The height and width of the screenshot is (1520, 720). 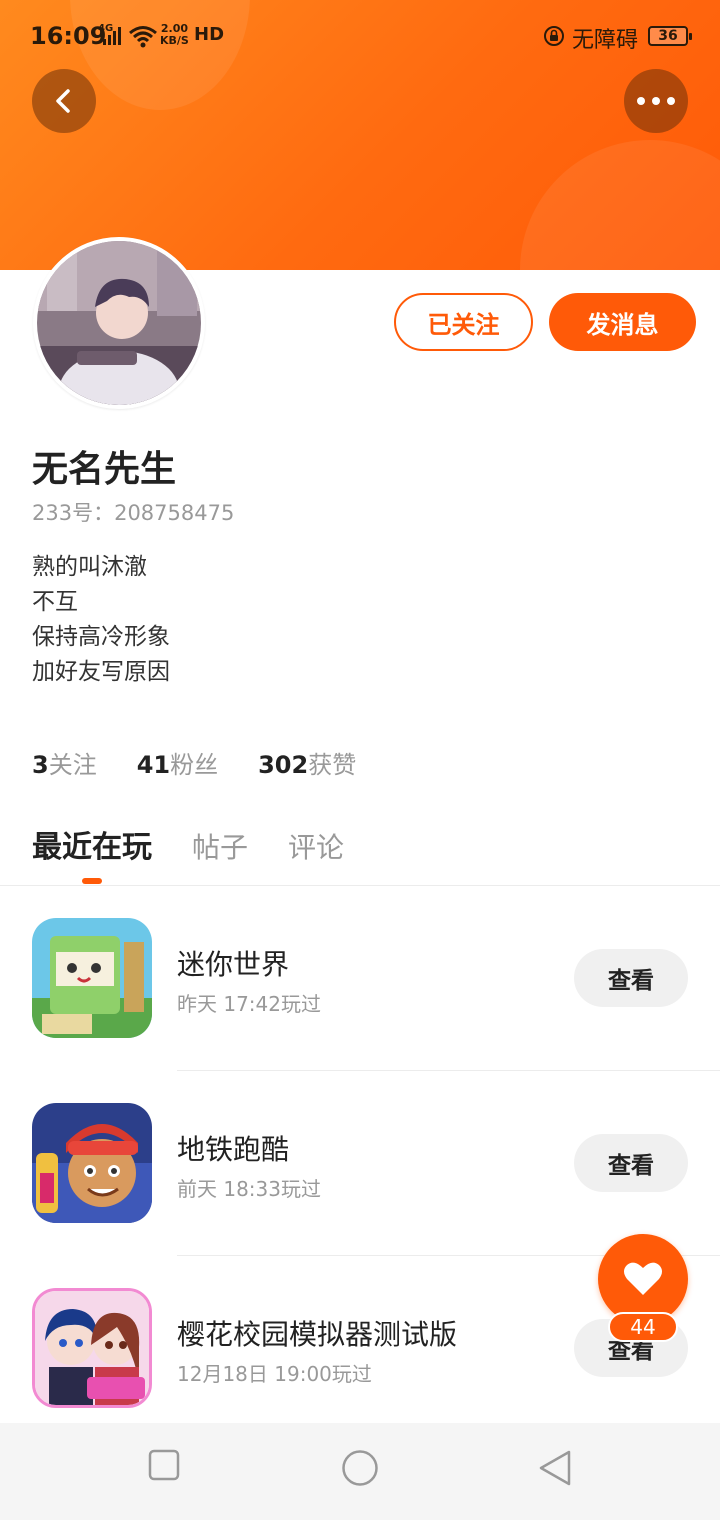 I want to click on list-item: 地铁跑酷 前天 18:33玩过 查看, so click(x=360, y=1163).